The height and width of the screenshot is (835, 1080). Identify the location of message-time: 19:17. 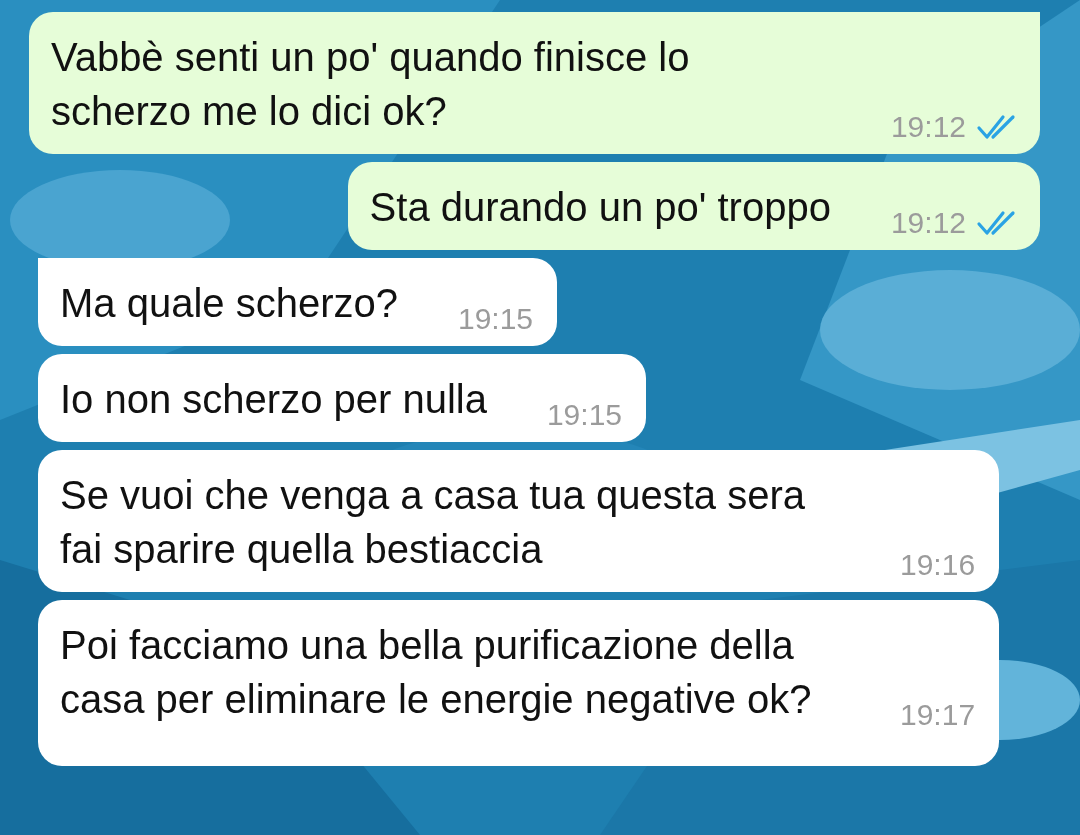
(938, 715).